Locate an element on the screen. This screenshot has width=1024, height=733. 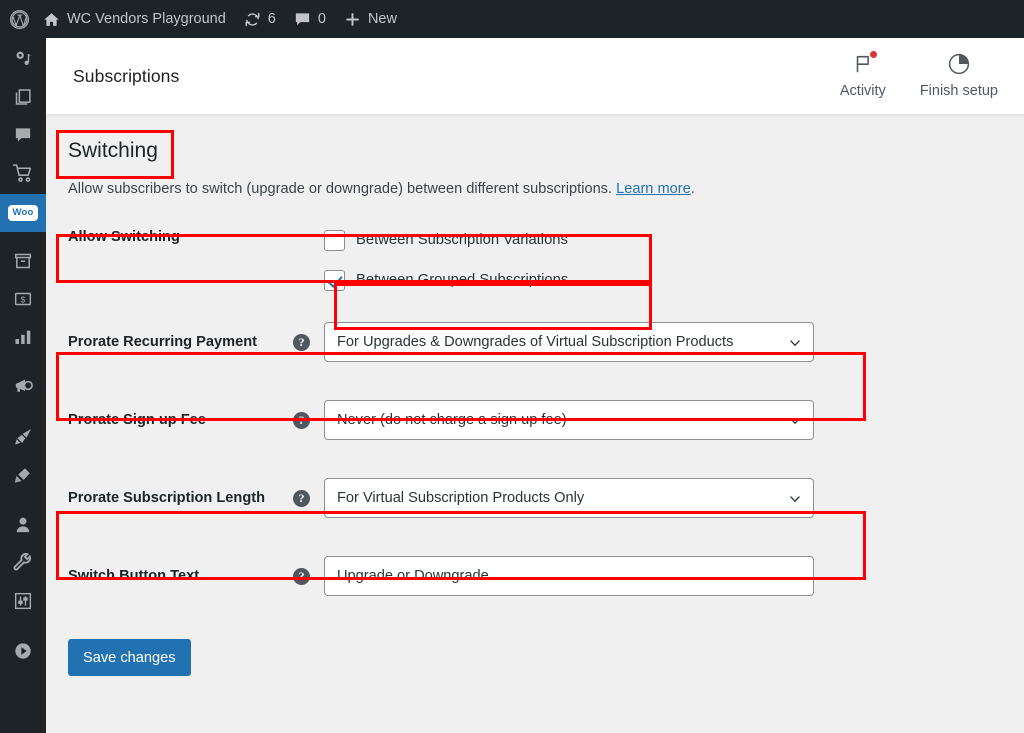
save-changes-wrapper: Save changes is located at coordinates (546, 658).